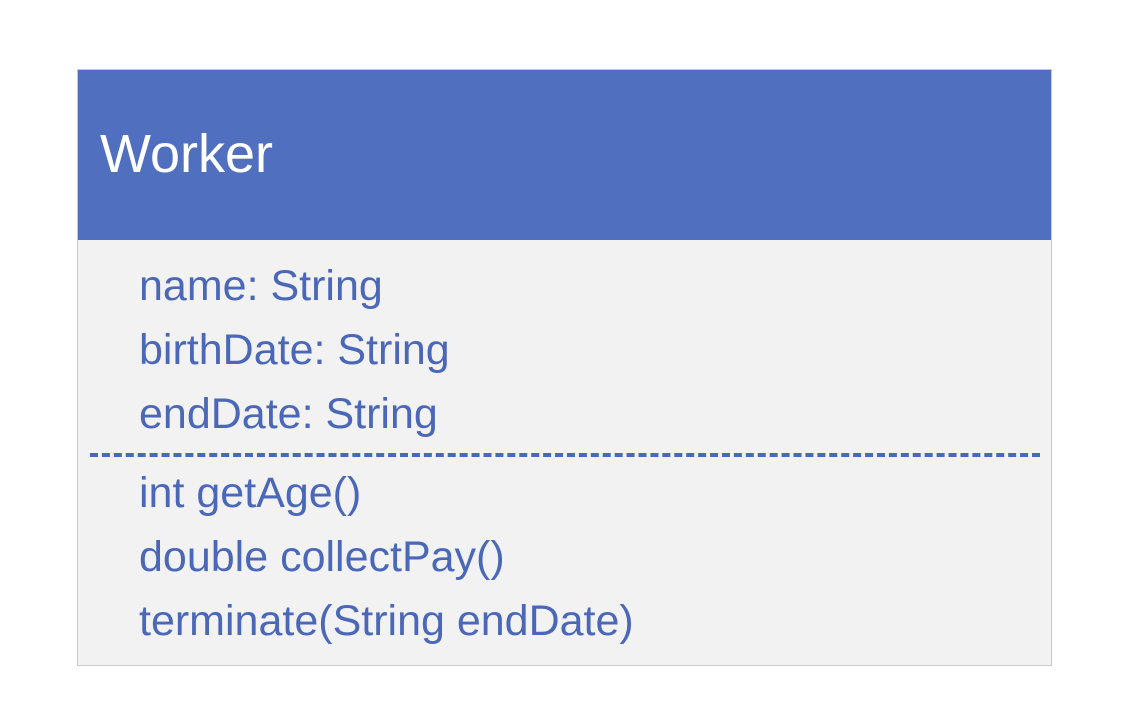 The width and height of the screenshot is (1140, 708). What do you see at coordinates (261, 286) in the screenshot?
I see `attribute-name: name: String` at bounding box center [261, 286].